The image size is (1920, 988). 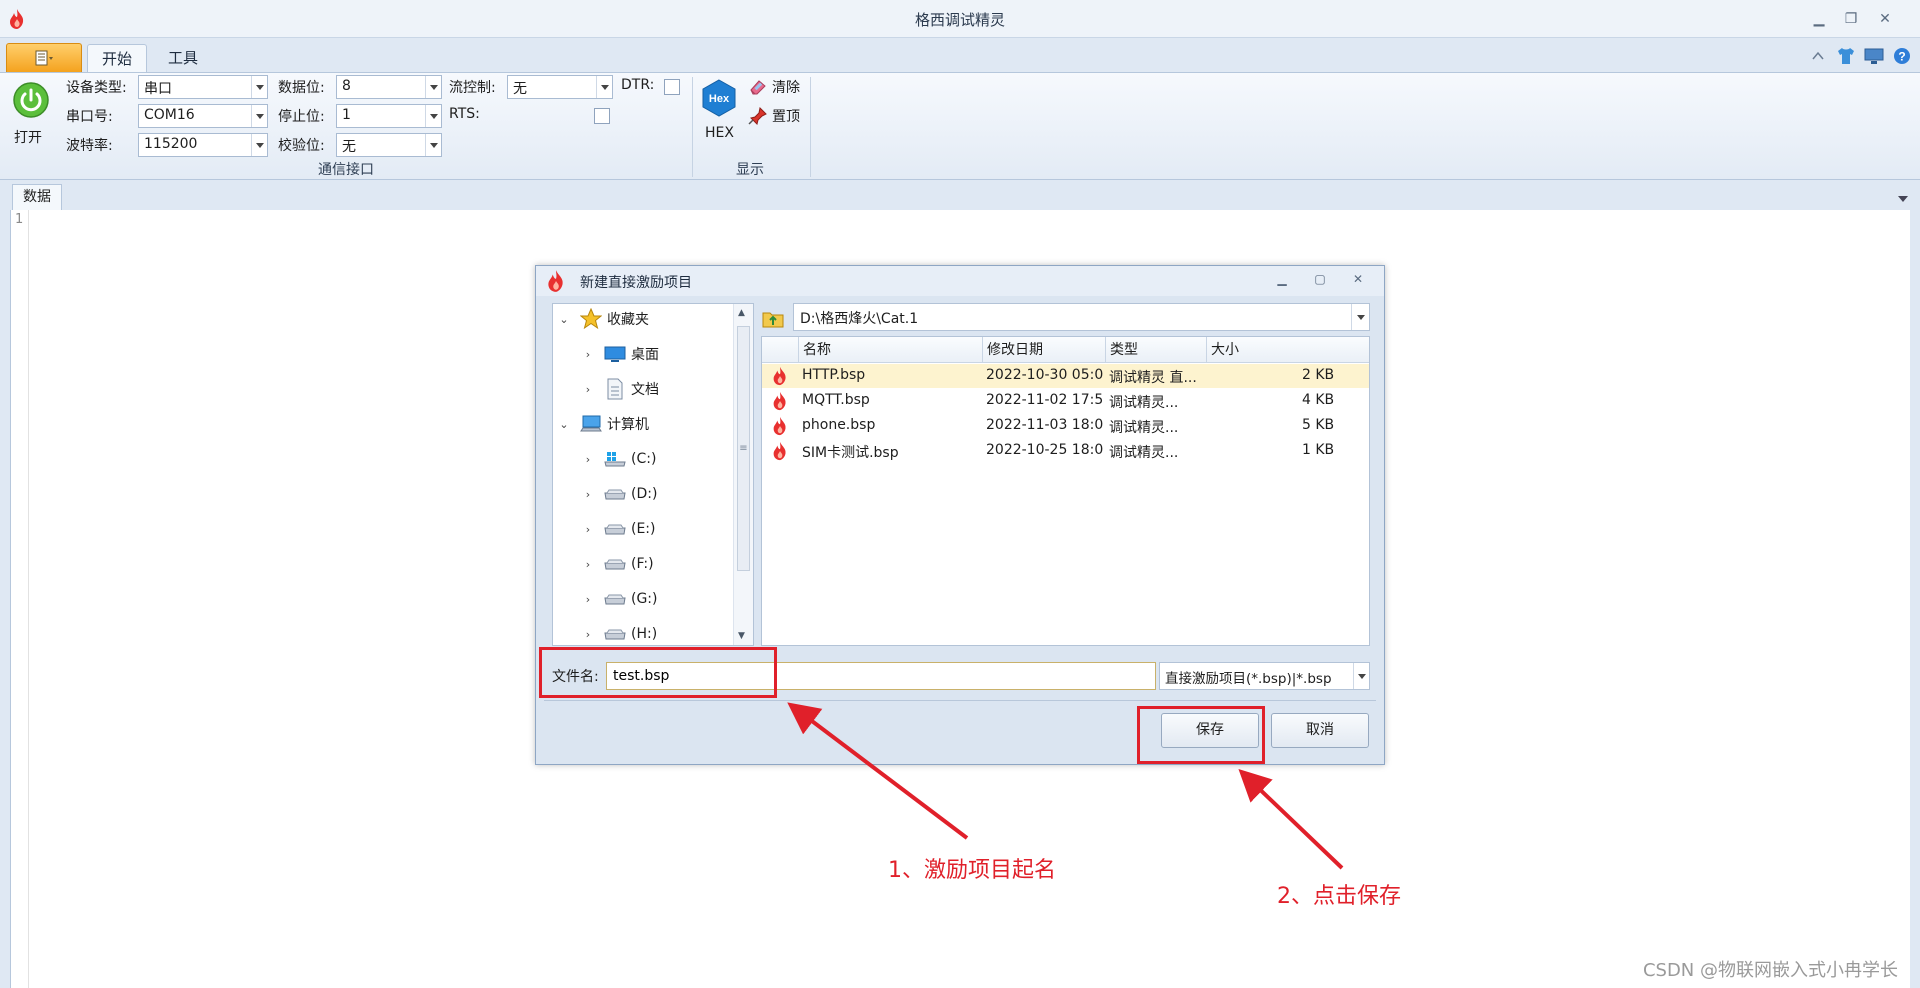 I want to click on rts-checkbox, so click(x=602, y=116).